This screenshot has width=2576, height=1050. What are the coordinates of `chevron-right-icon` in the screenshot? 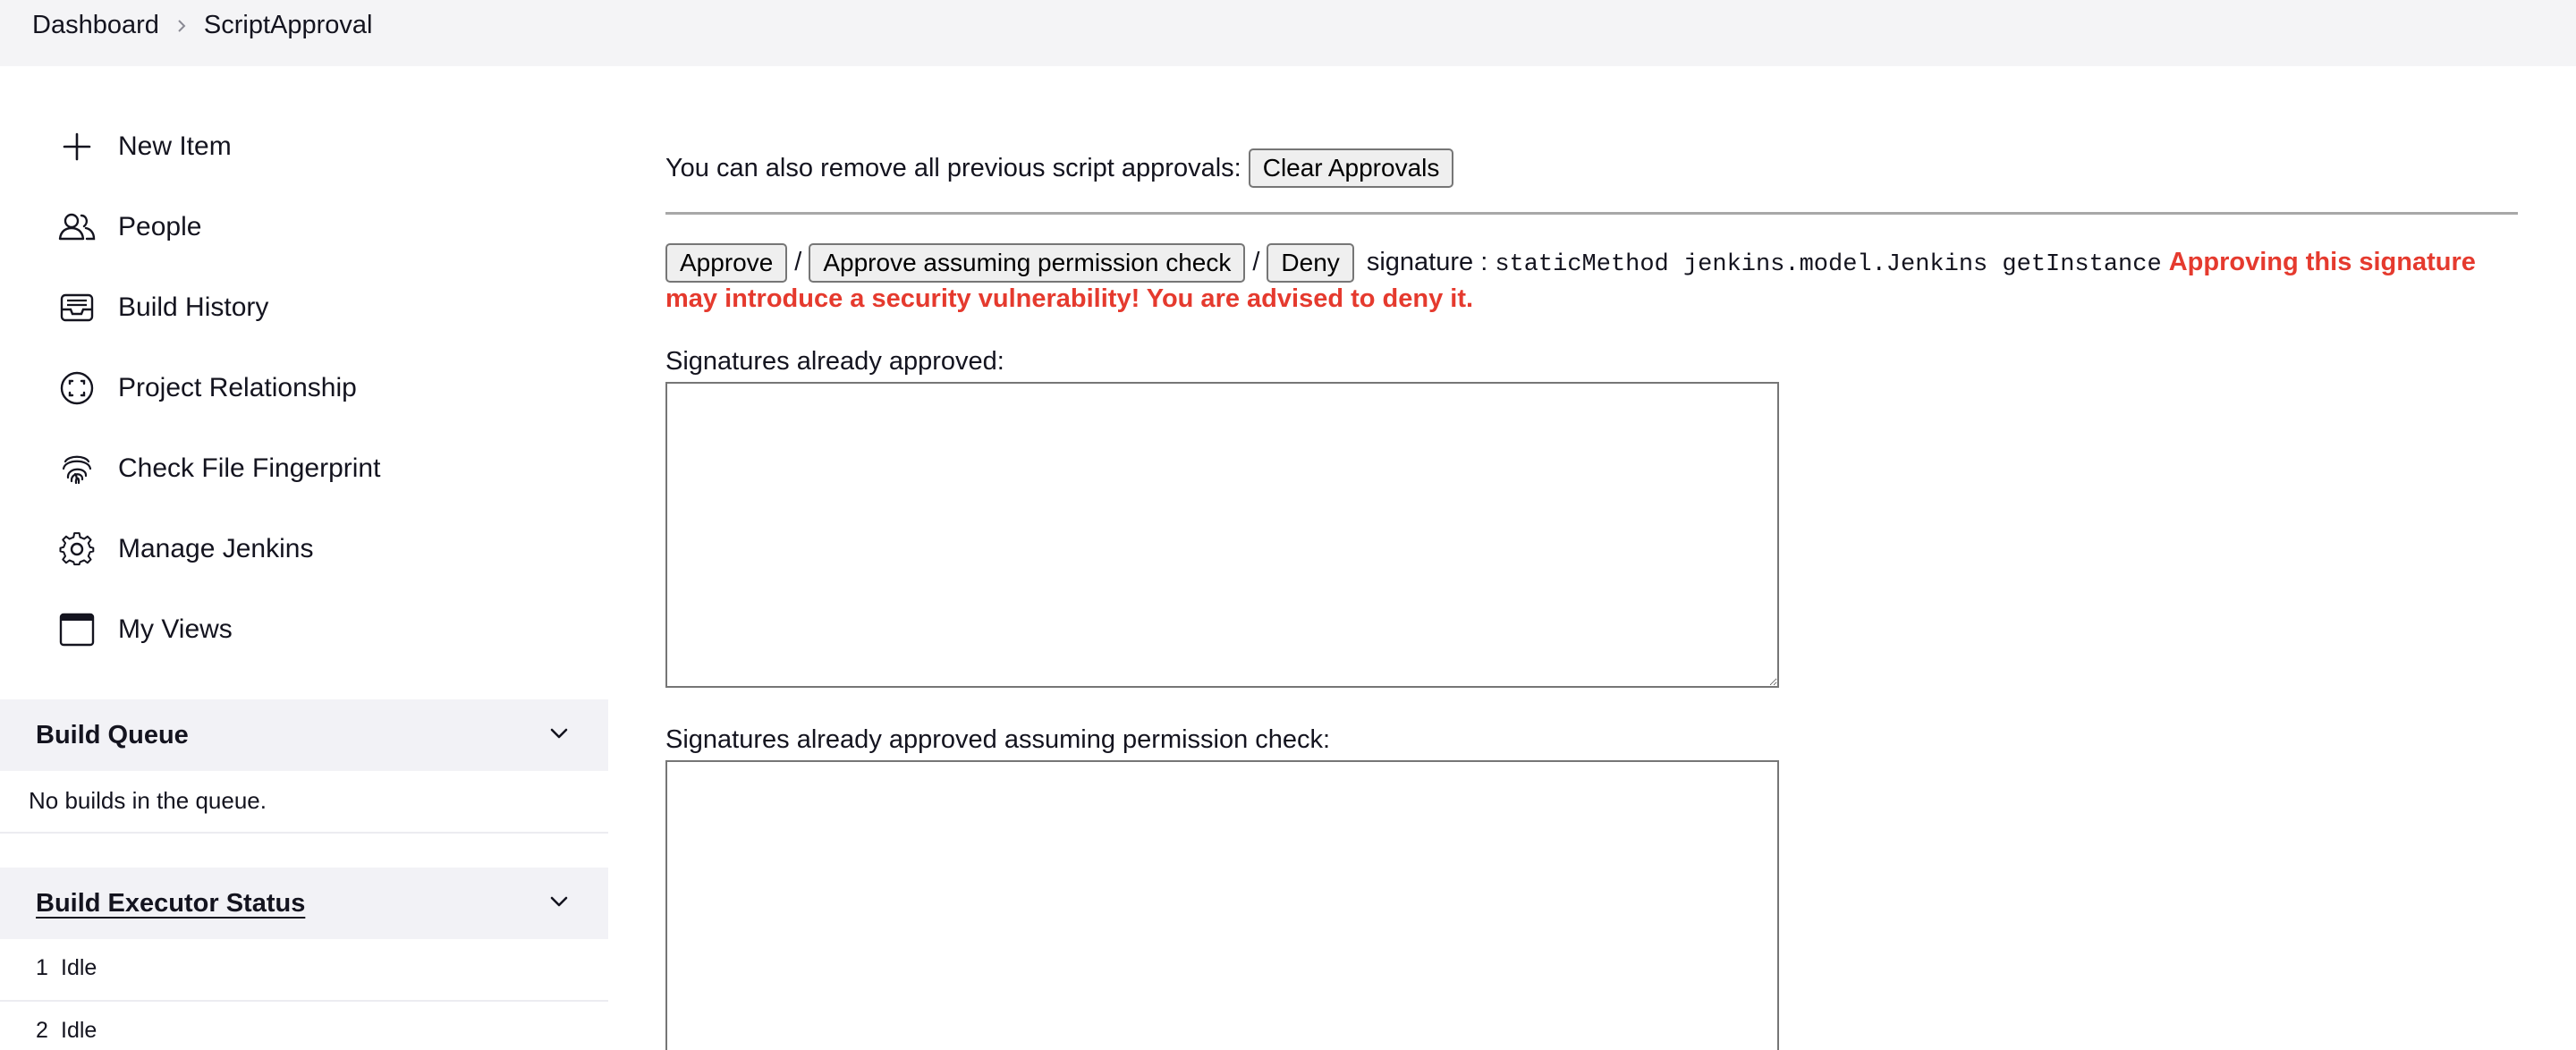 It's located at (181, 25).